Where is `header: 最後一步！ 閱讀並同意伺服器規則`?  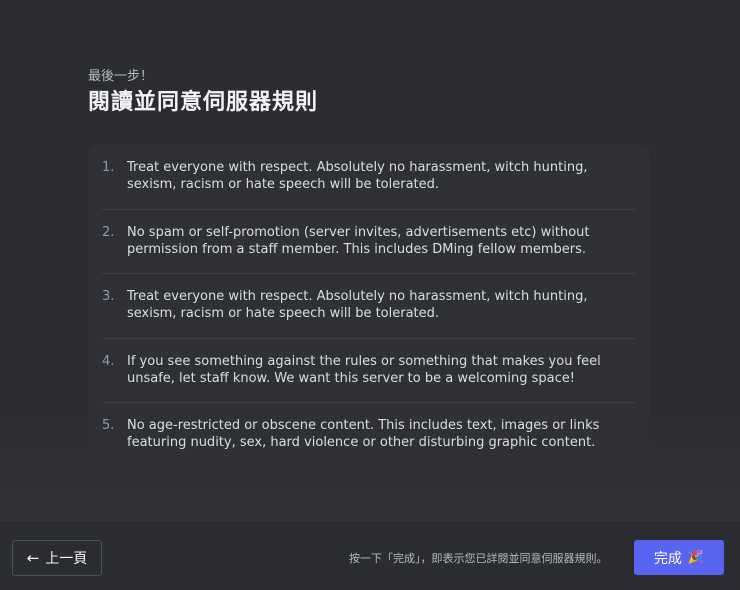 header: 最後一步！ 閱讀並同意伺服器規則 is located at coordinates (203, 93).